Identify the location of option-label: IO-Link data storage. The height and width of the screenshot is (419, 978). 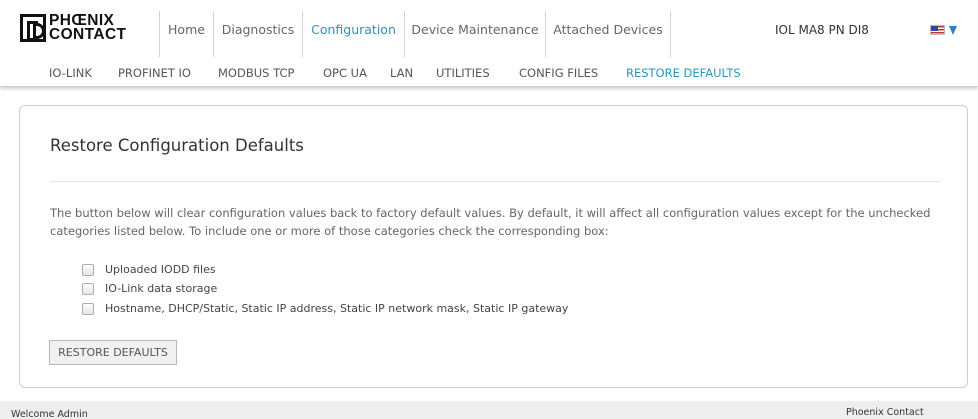
(161, 288).